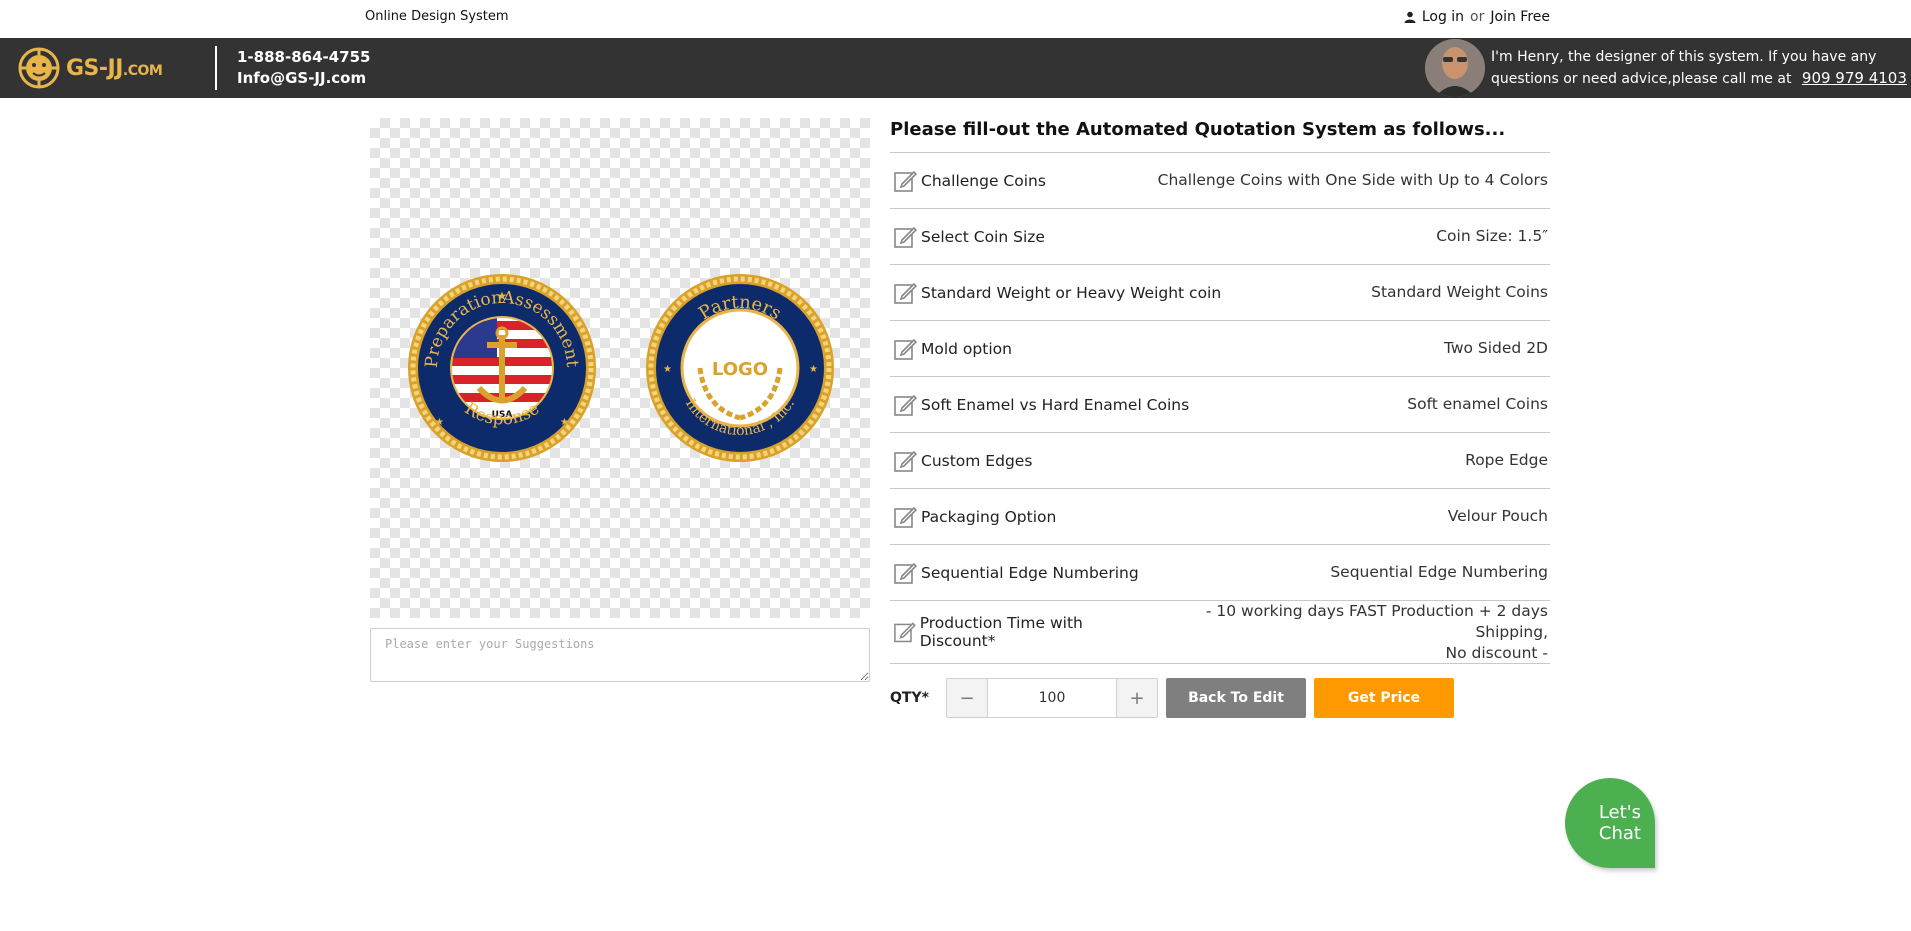  I want to click on lets-chat-button: Let's Chat, so click(1610, 823).